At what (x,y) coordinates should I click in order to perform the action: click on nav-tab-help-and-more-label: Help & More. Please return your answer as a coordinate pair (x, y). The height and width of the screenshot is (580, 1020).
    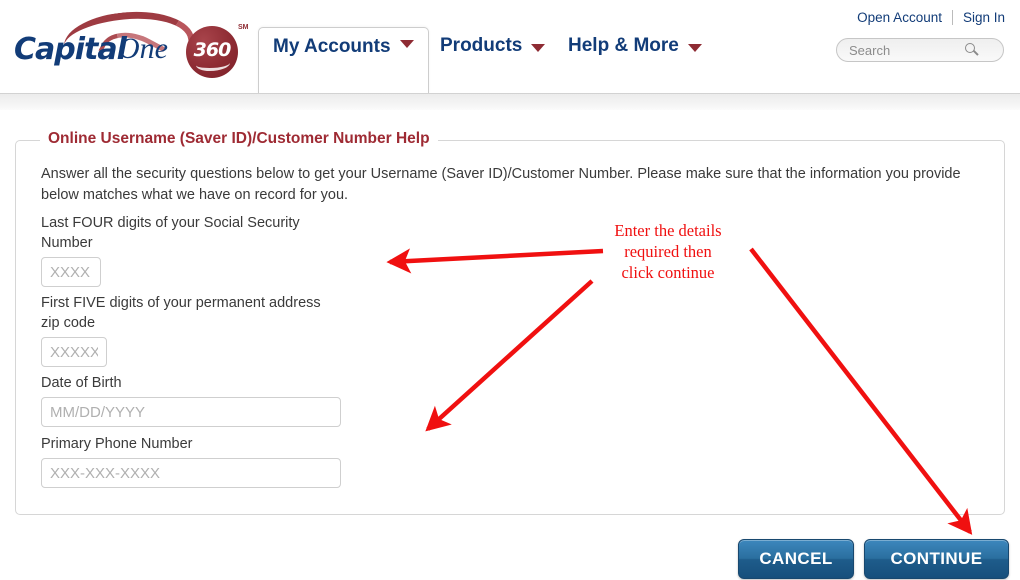
    Looking at the image, I should click on (623, 45).